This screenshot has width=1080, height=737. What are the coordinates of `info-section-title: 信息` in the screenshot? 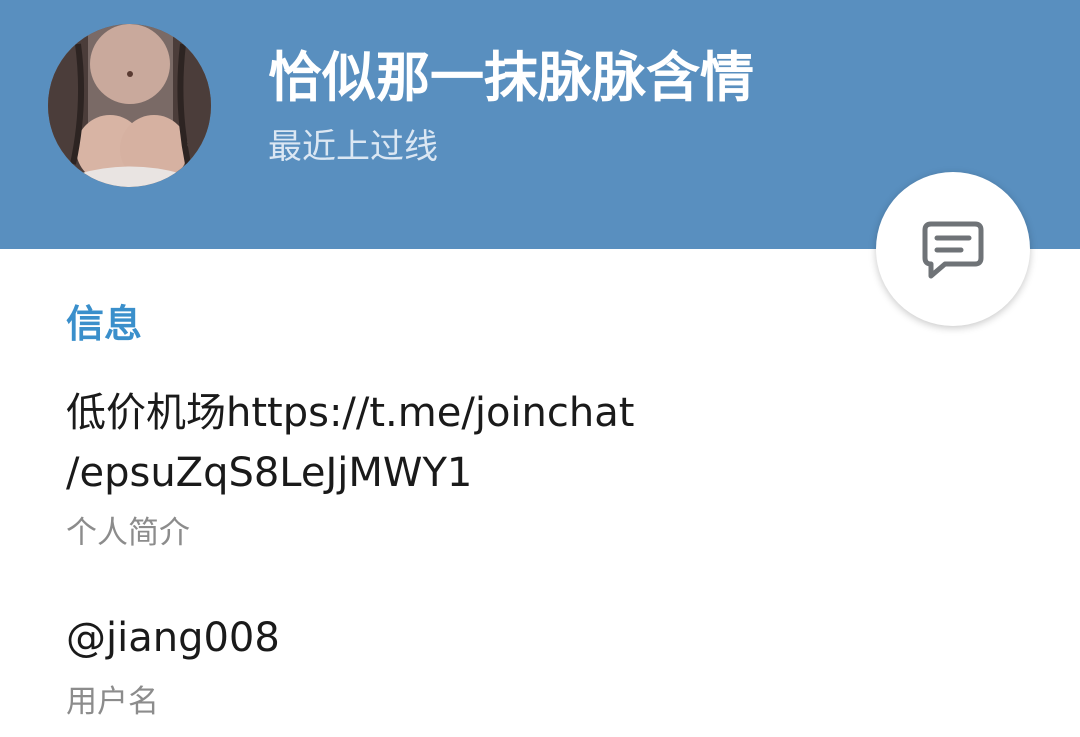 It's located at (104, 324).